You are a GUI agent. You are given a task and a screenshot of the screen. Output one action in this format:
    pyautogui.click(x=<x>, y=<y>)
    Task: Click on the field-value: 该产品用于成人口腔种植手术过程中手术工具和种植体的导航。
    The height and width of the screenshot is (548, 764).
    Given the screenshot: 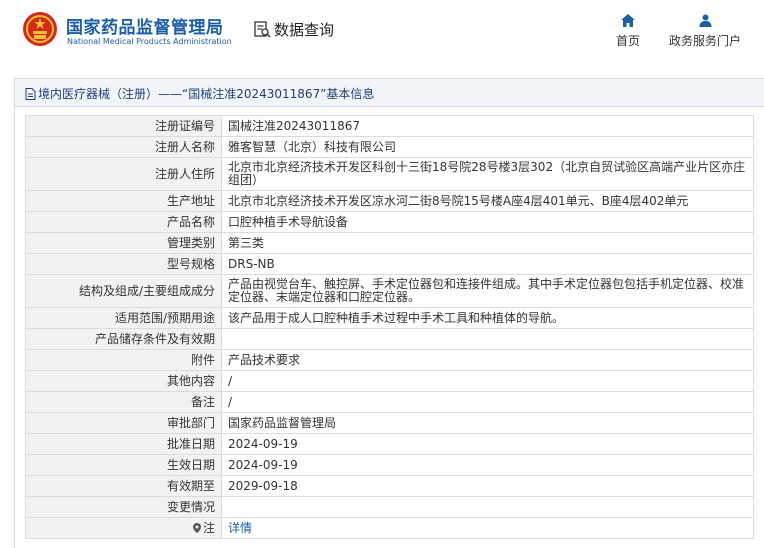 What is the action you would take?
    pyautogui.click(x=487, y=318)
    